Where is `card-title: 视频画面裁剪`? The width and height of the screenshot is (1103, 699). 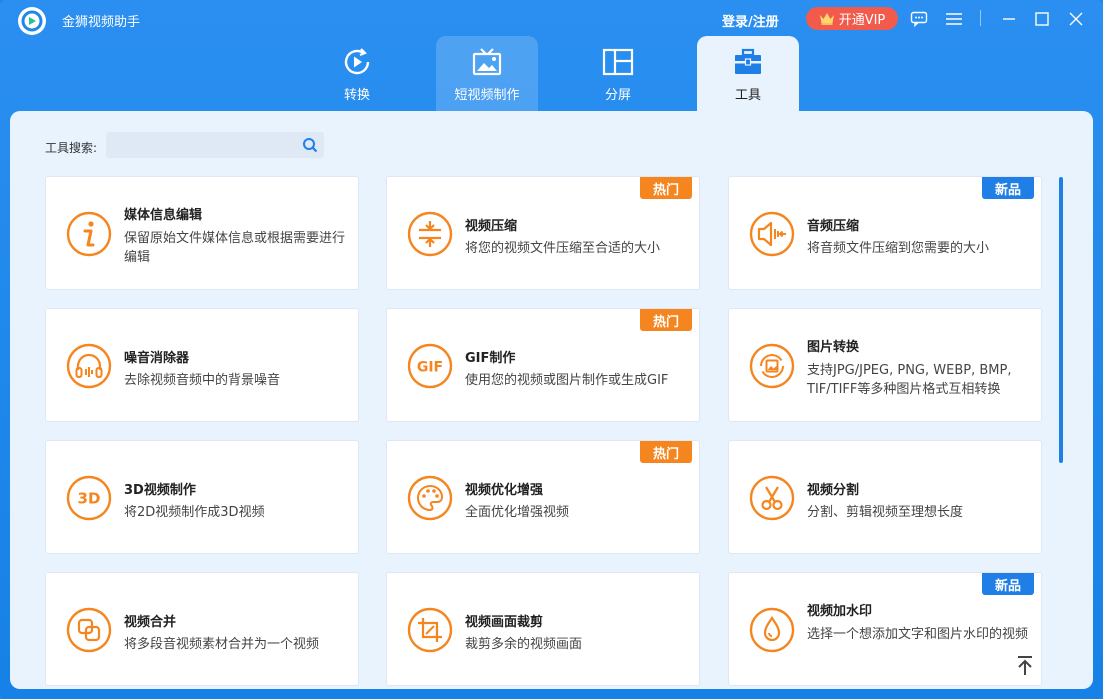 card-title: 视频画面裁剪 is located at coordinates (504, 622).